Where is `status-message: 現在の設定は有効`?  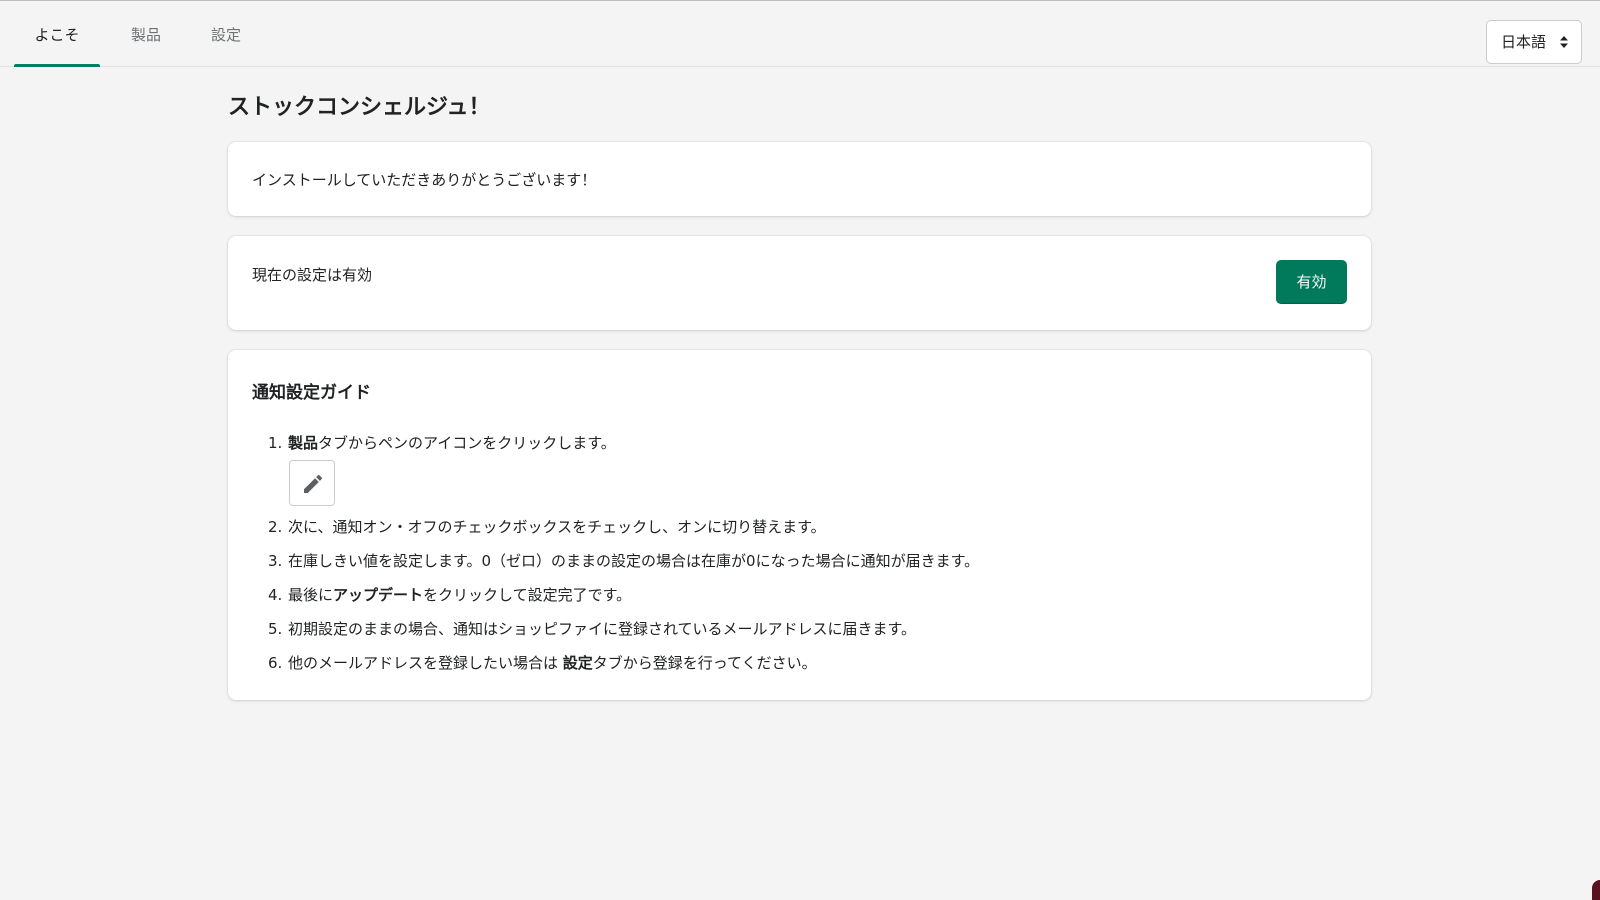
status-message: 現在の設定は有効 is located at coordinates (312, 275).